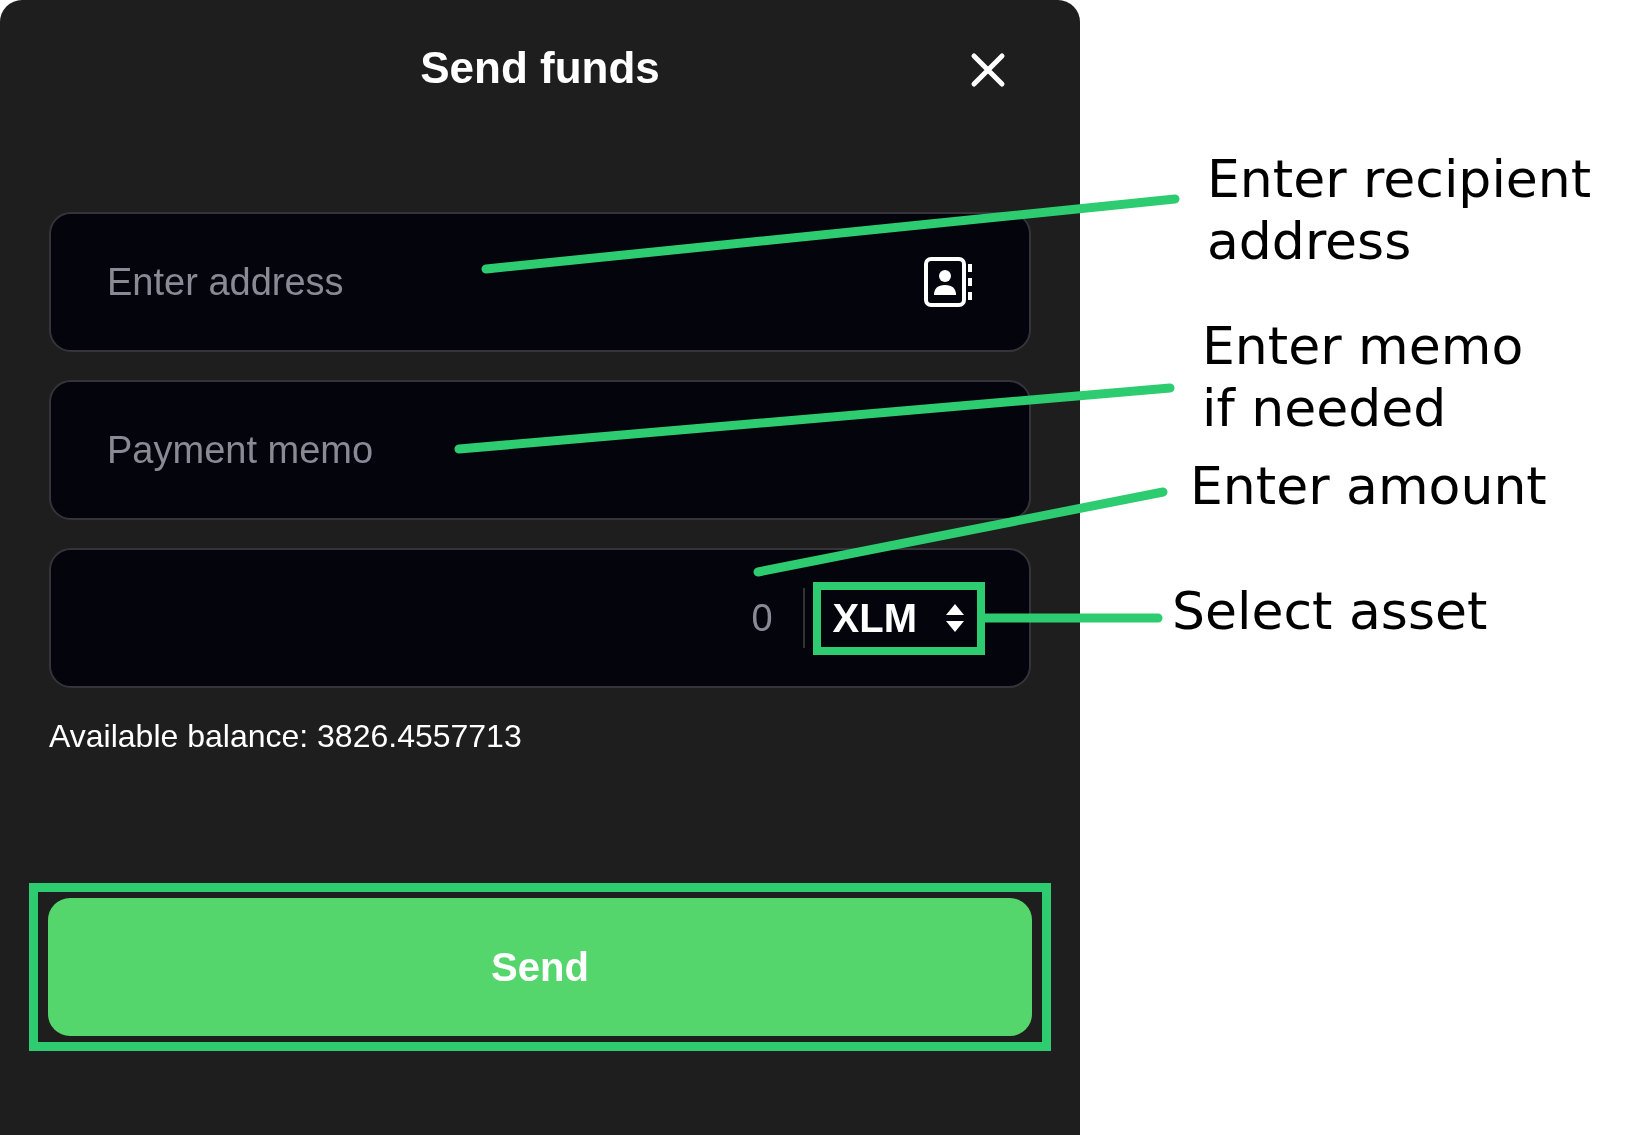 The width and height of the screenshot is (1632, 1135). What do you see at coordinates (540, 282) in the screenshot?
I see `input-field: Enter address` at bounding box center [540, 282].